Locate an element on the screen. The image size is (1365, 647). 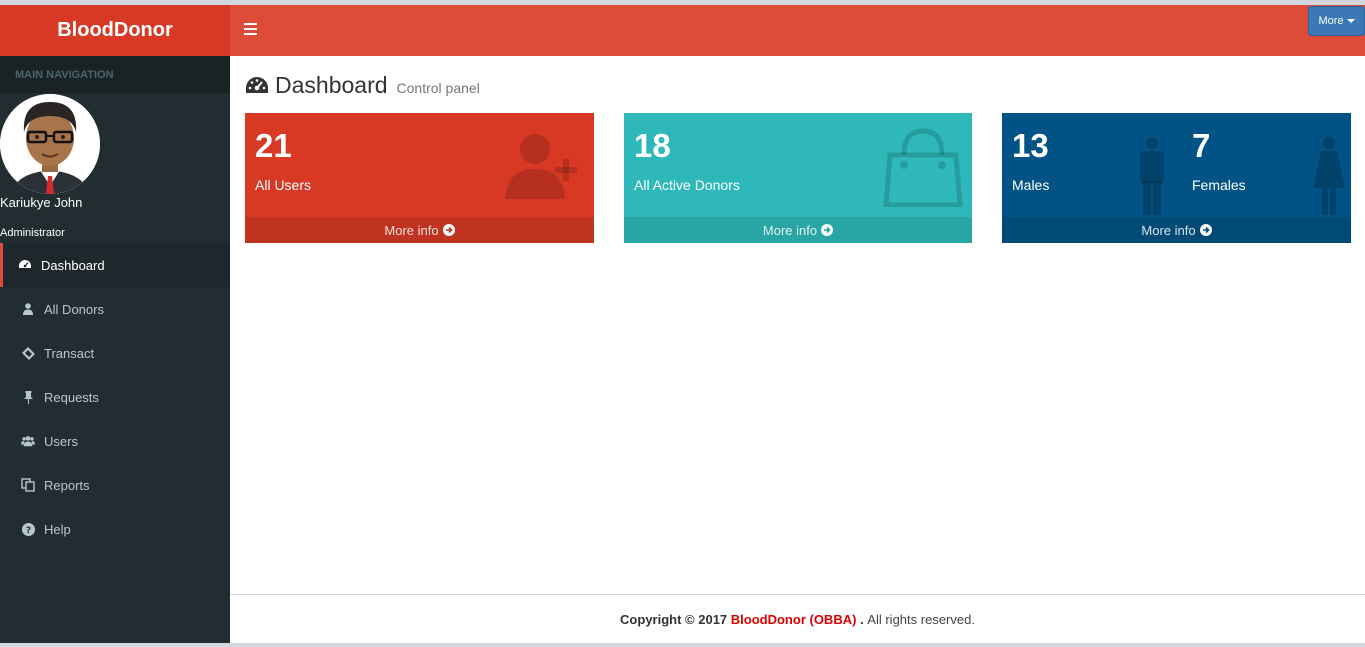
stat-box-gender: 13 Males 7 Females More info is located at coordinates (1176, 178).